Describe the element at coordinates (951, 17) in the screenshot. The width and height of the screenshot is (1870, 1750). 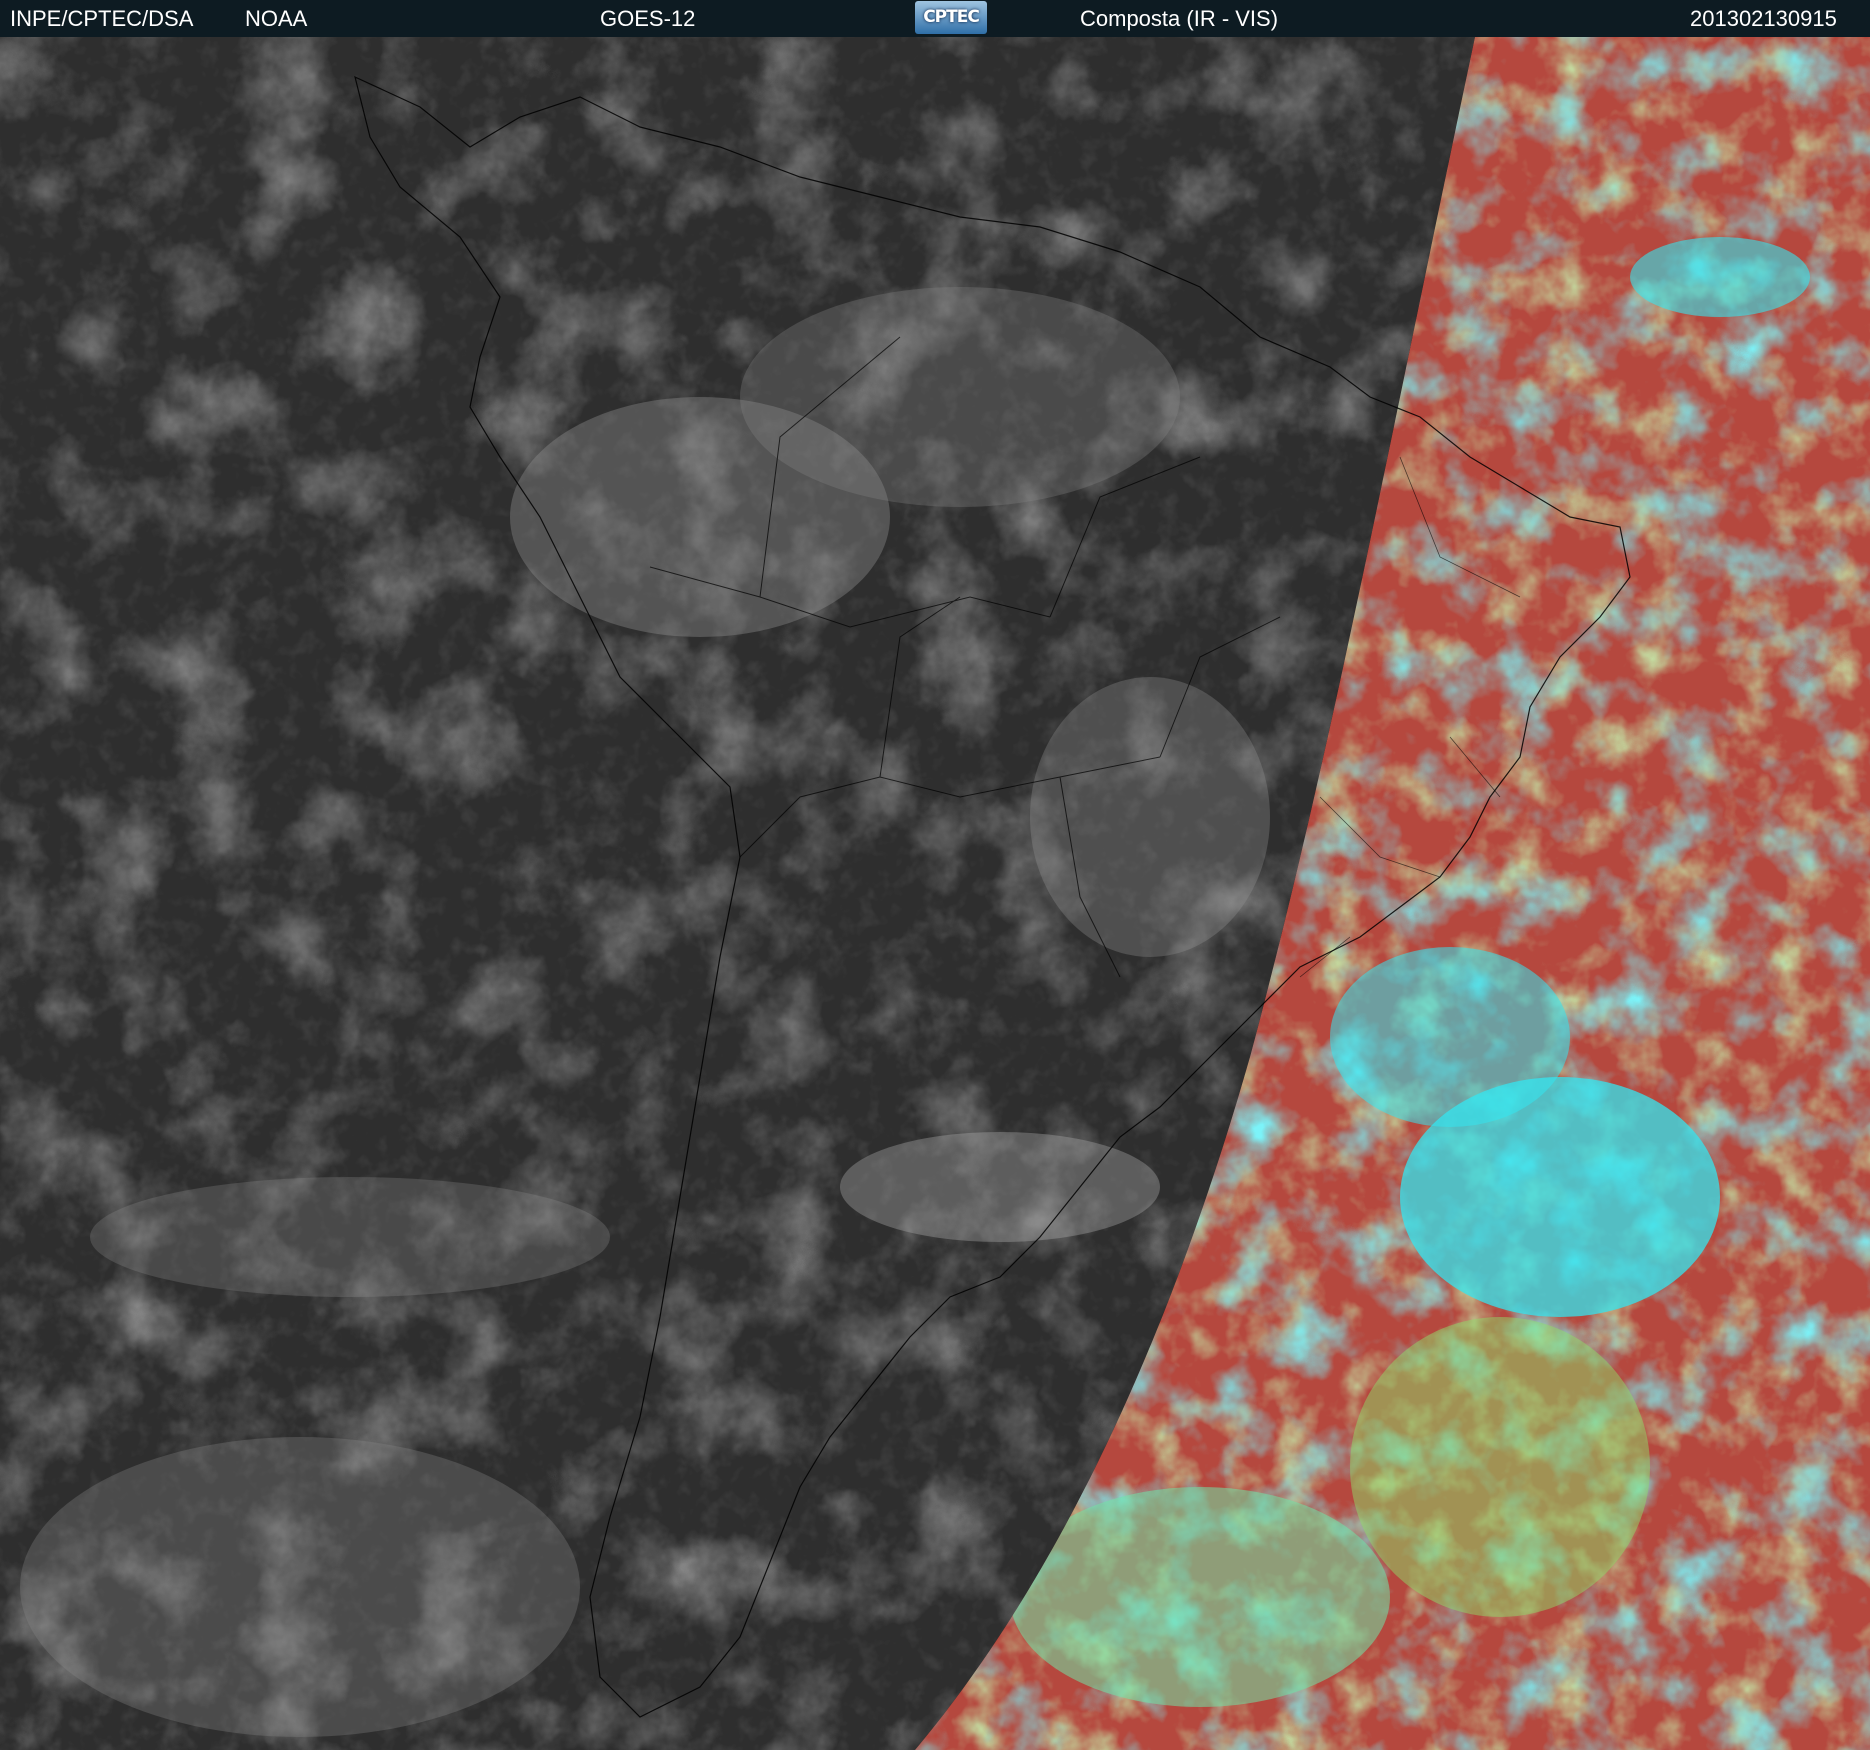
I see `cptec-logo: CPTEC` at that location.